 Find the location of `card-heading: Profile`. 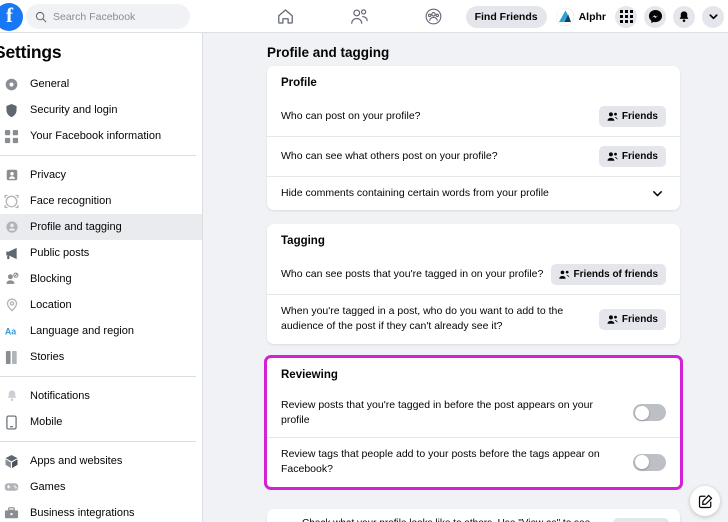

card-heading: Profile is located at coordinates (299, 83).